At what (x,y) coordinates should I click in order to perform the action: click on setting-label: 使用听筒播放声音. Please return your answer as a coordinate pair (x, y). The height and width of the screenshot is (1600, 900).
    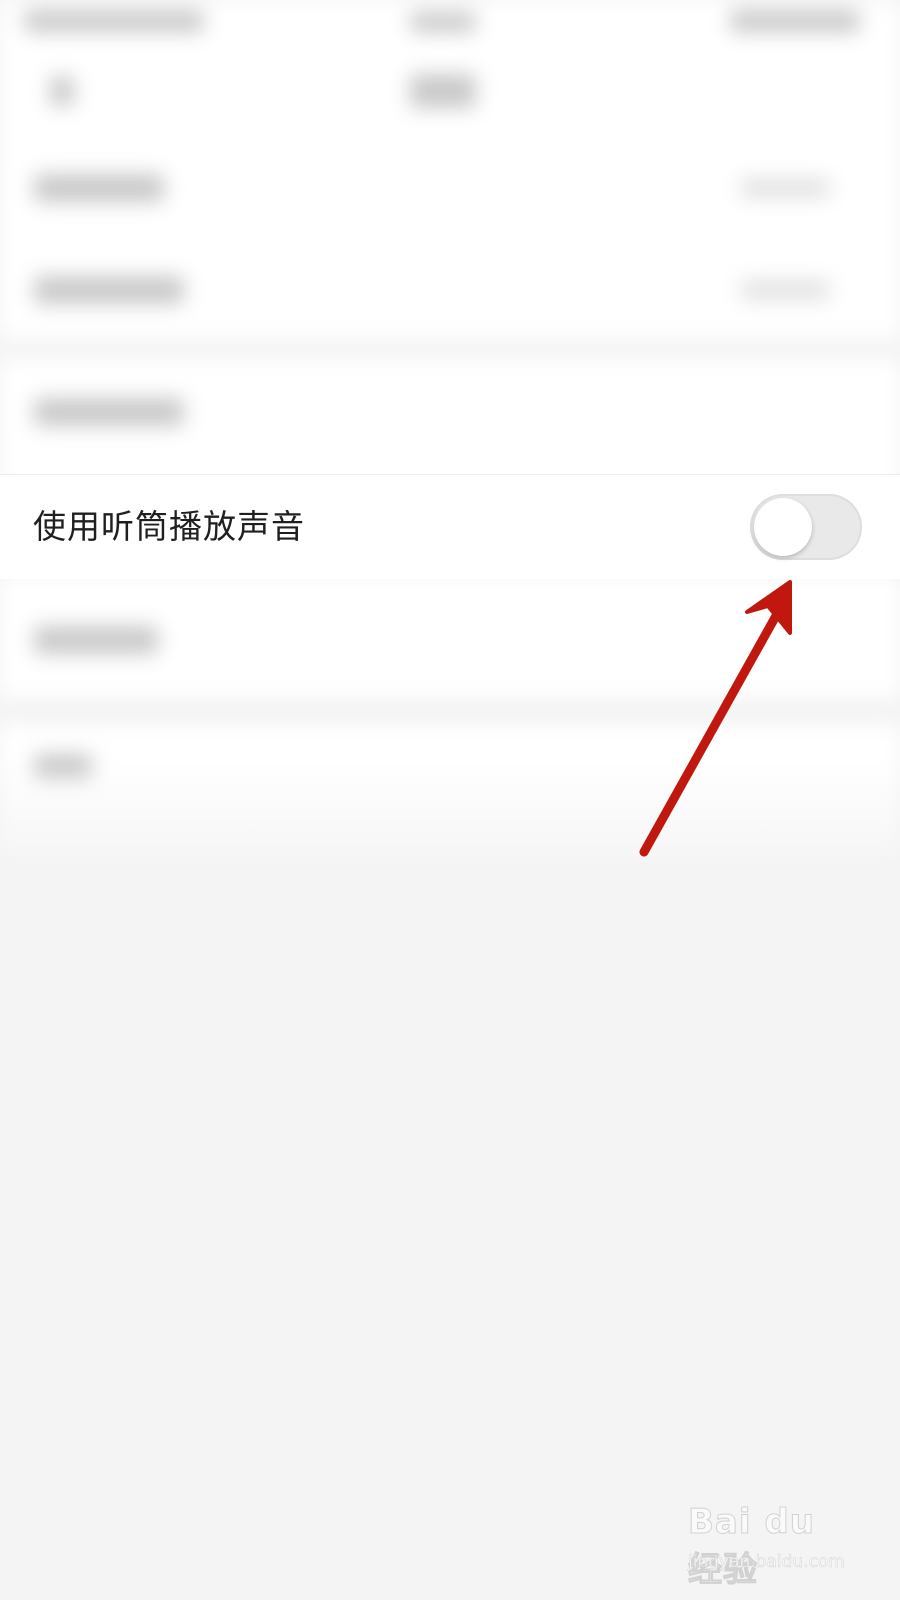
    Looking at the image, I should click on (169, 526).